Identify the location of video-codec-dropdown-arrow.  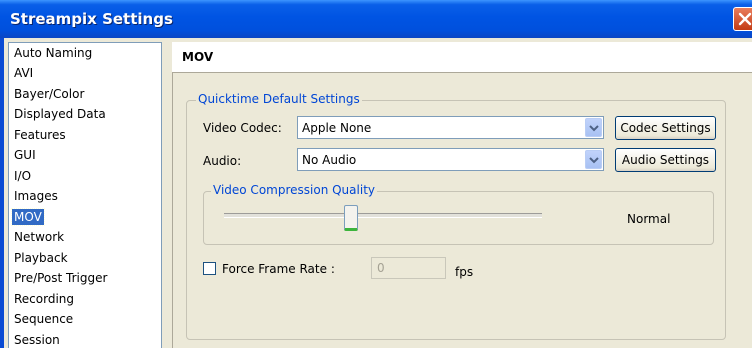
(593, 127).